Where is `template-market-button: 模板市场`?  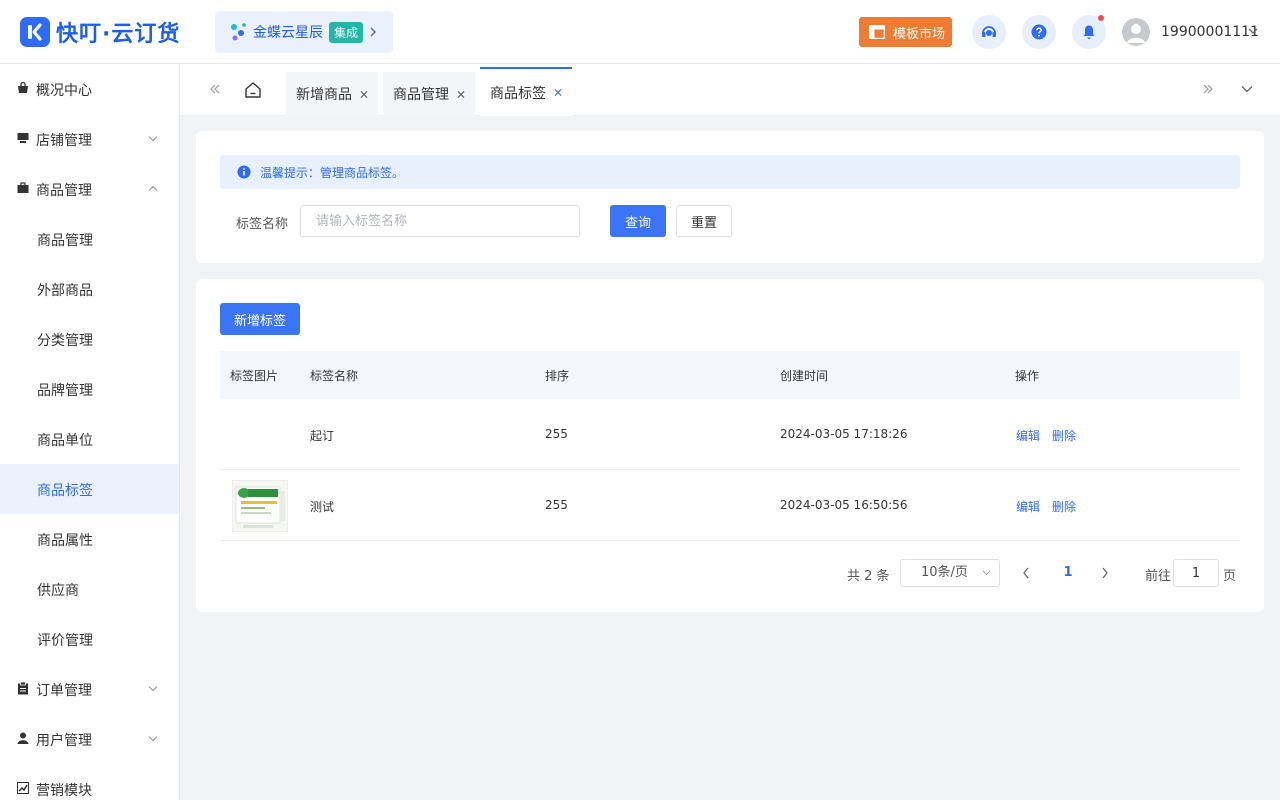 template-market-button: 模板市场 is located at coordinates (905, 32).